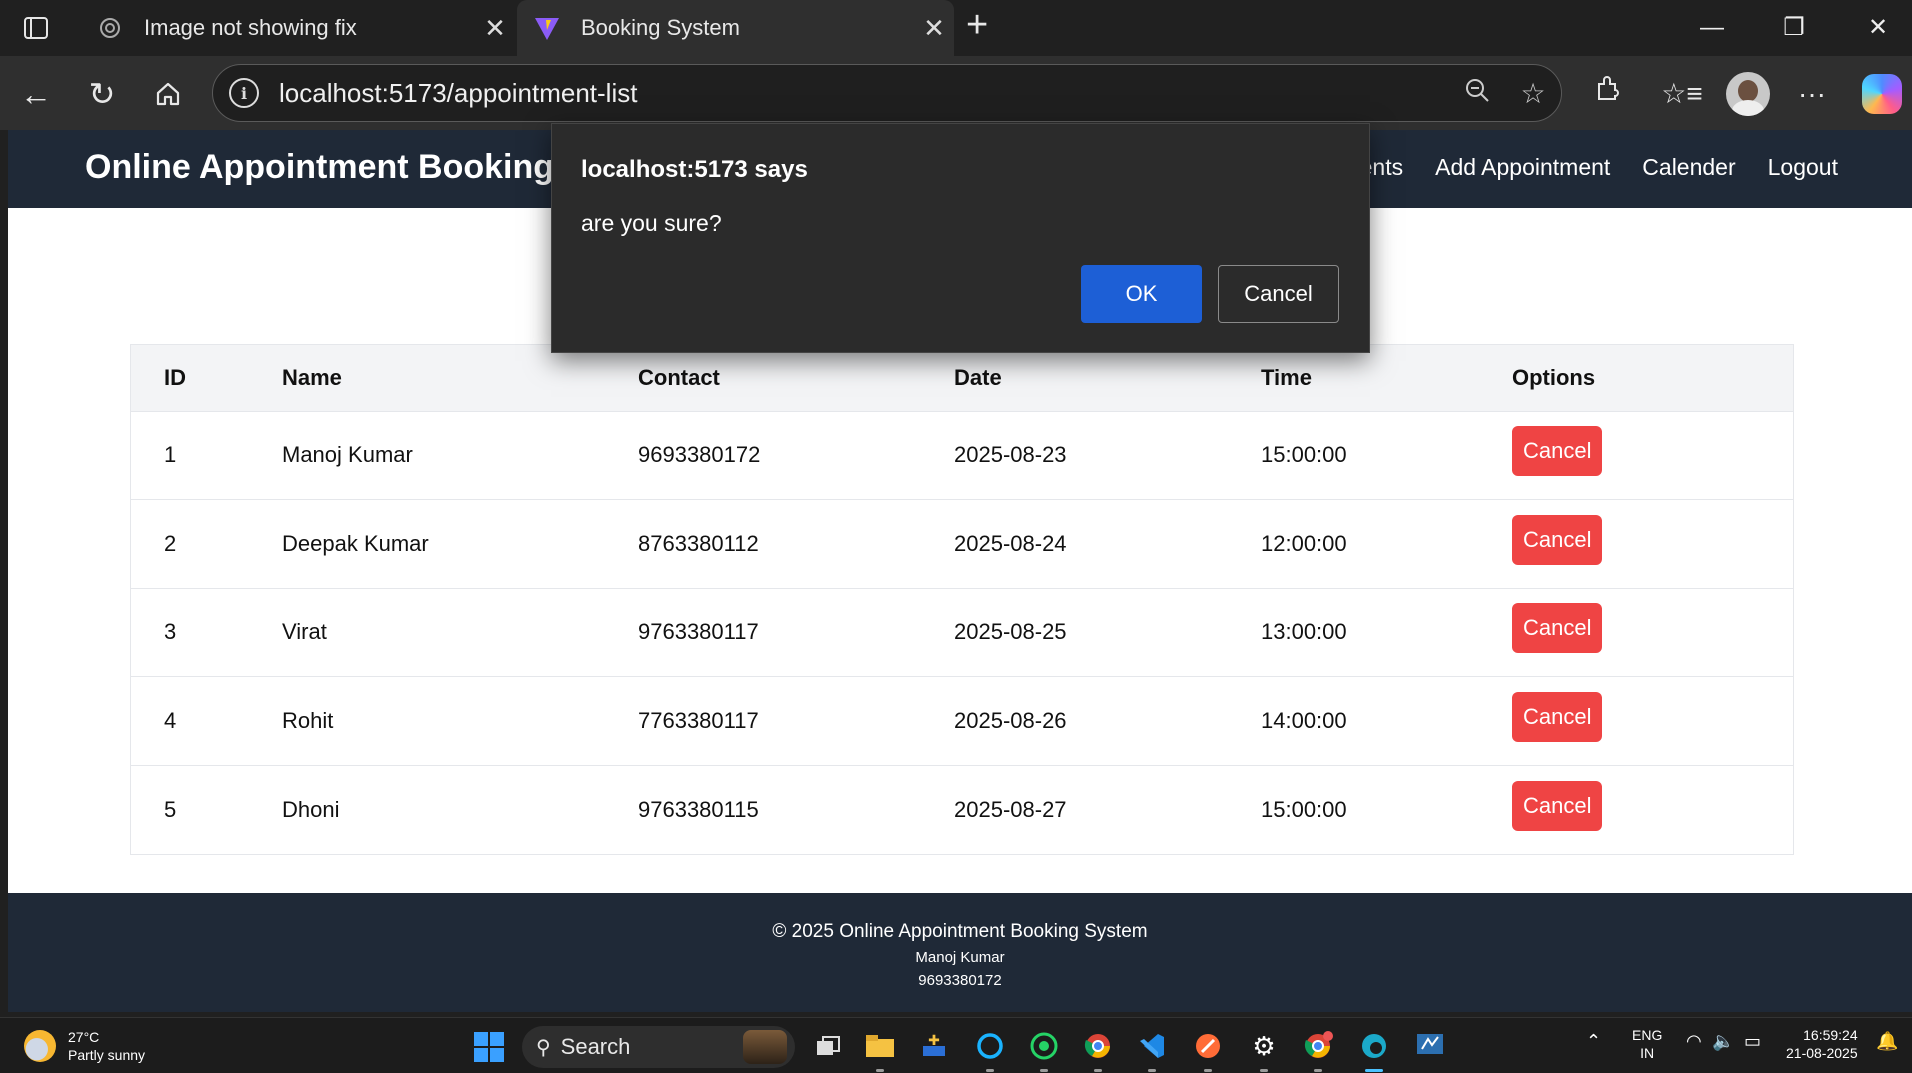 The width and height of the screenshot is (1912, 1073). Describe the element at coordinates (880, 1050) in the screenshot. I see `file-explorer-icon` at that location.